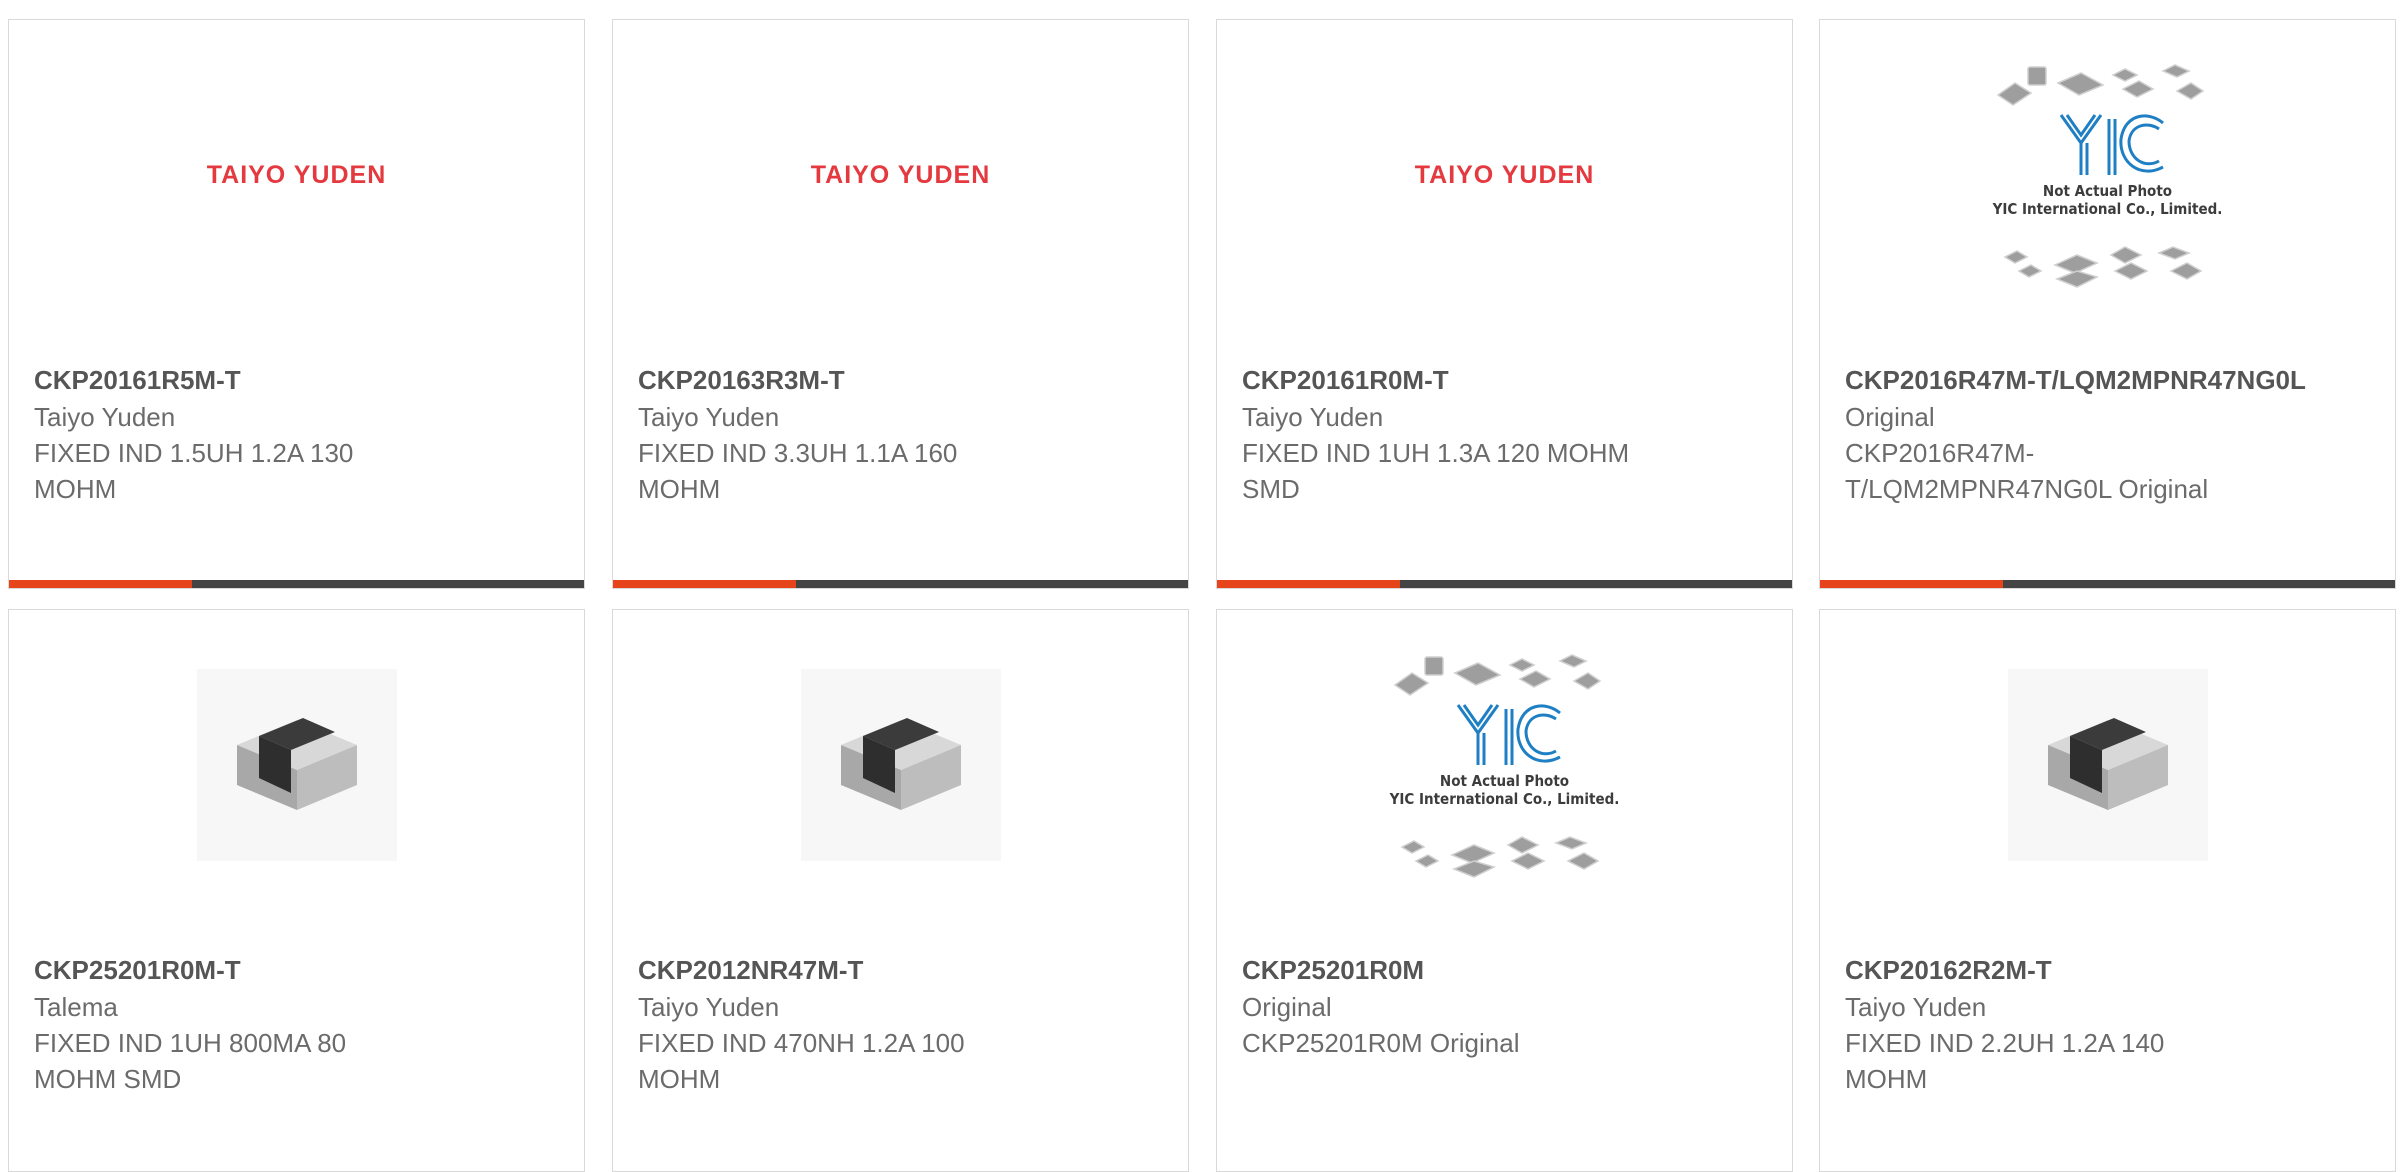 This screenshot has height=1172, width=2400. What do you see at coordinates (2027, 471) in the screenshot?
I see `description: CKP2016R47M-T/LQM2MPNR47NG0L Original` at bounding box center [2027, 471].